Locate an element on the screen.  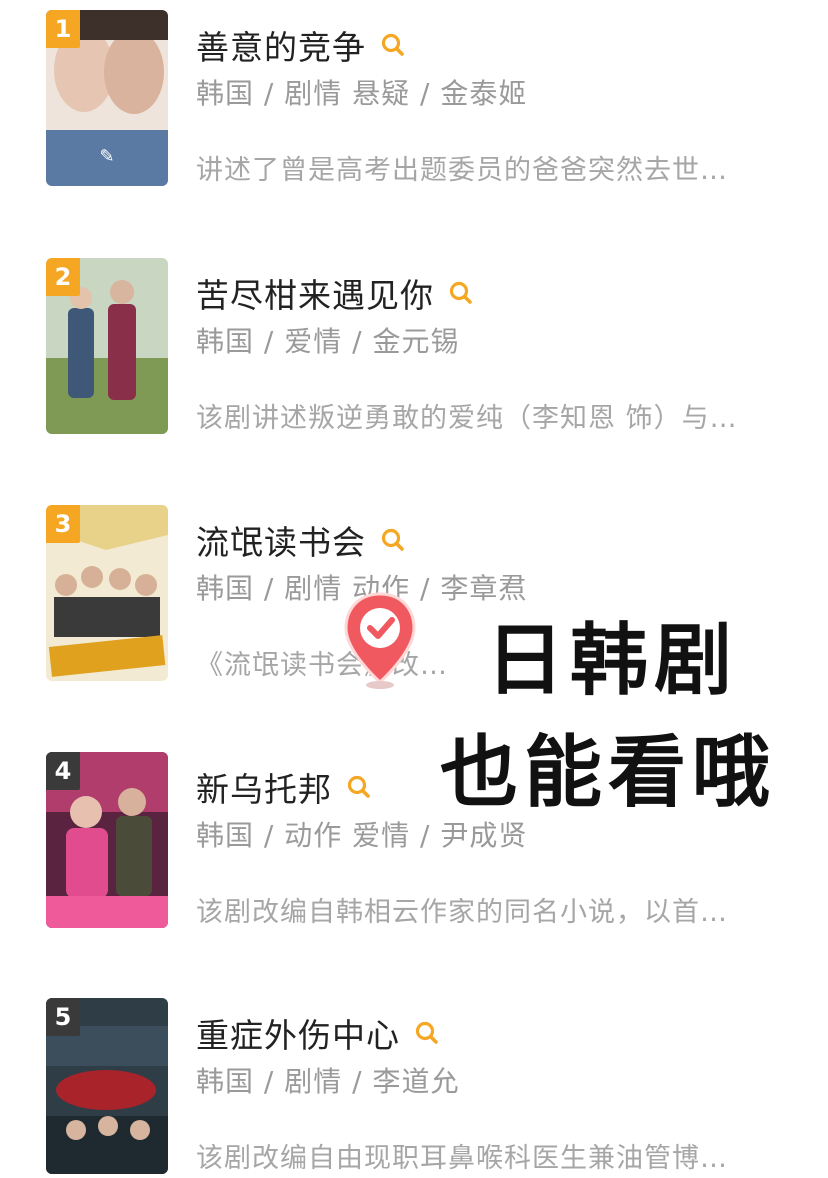
check-pin-icon is located at coordinates (380, 640).